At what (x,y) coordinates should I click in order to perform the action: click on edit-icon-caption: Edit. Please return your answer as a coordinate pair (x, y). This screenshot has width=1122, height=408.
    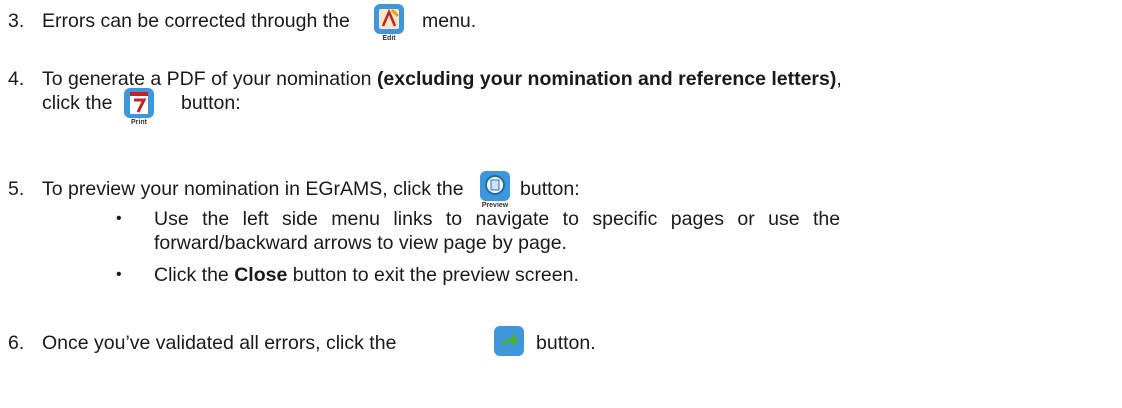
    Looking at the image, I should click on (389, 38).